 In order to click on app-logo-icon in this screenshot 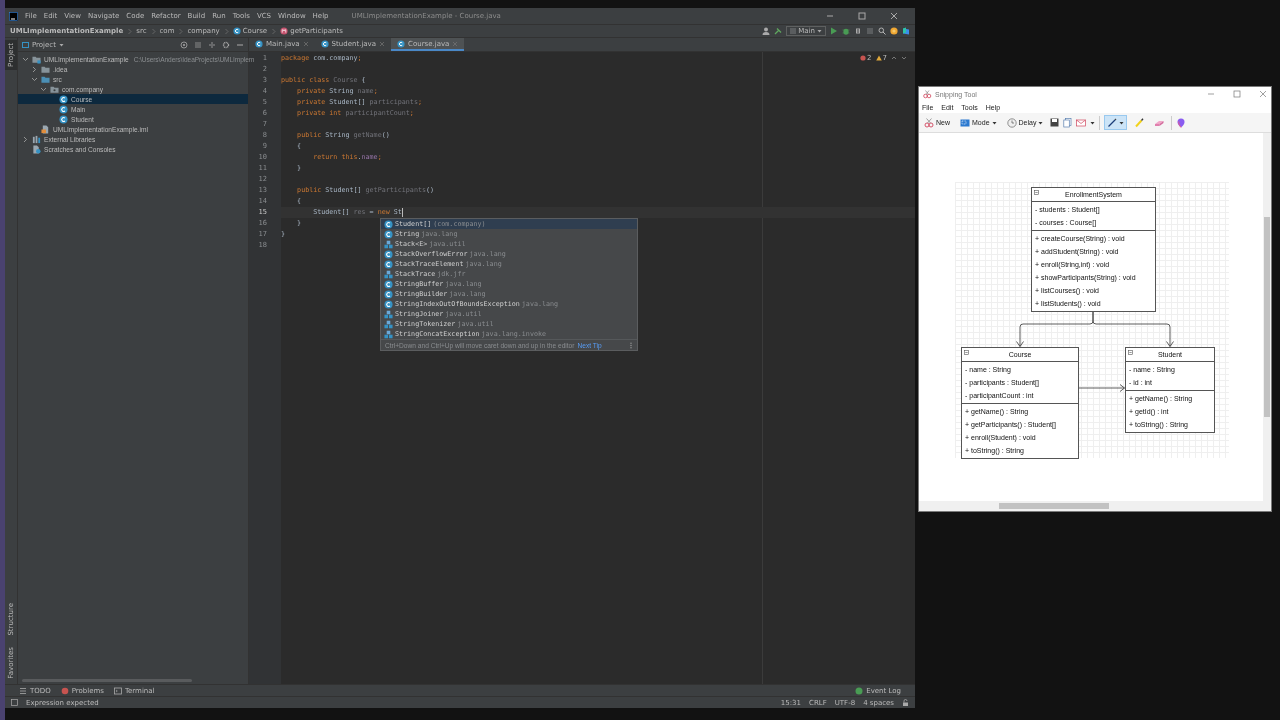, I will do `click(13, 16)`.